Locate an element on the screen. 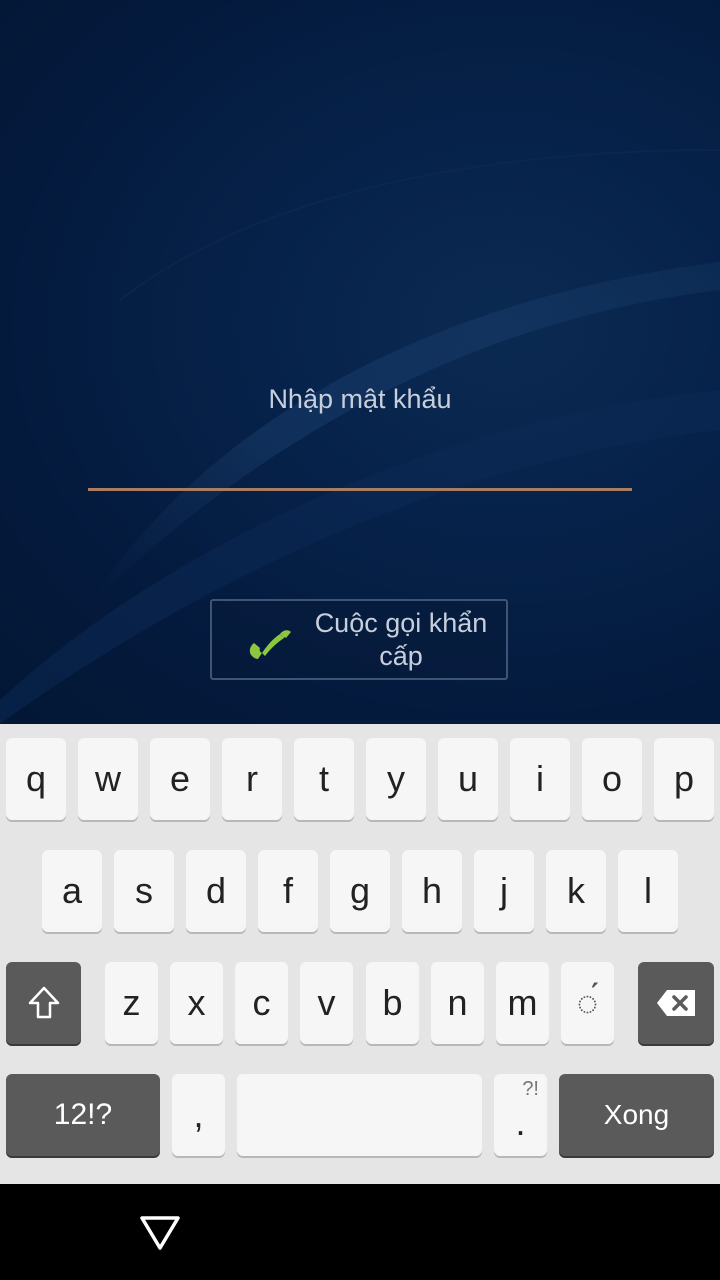  key-c: c is located at coordinates (261, 1003).